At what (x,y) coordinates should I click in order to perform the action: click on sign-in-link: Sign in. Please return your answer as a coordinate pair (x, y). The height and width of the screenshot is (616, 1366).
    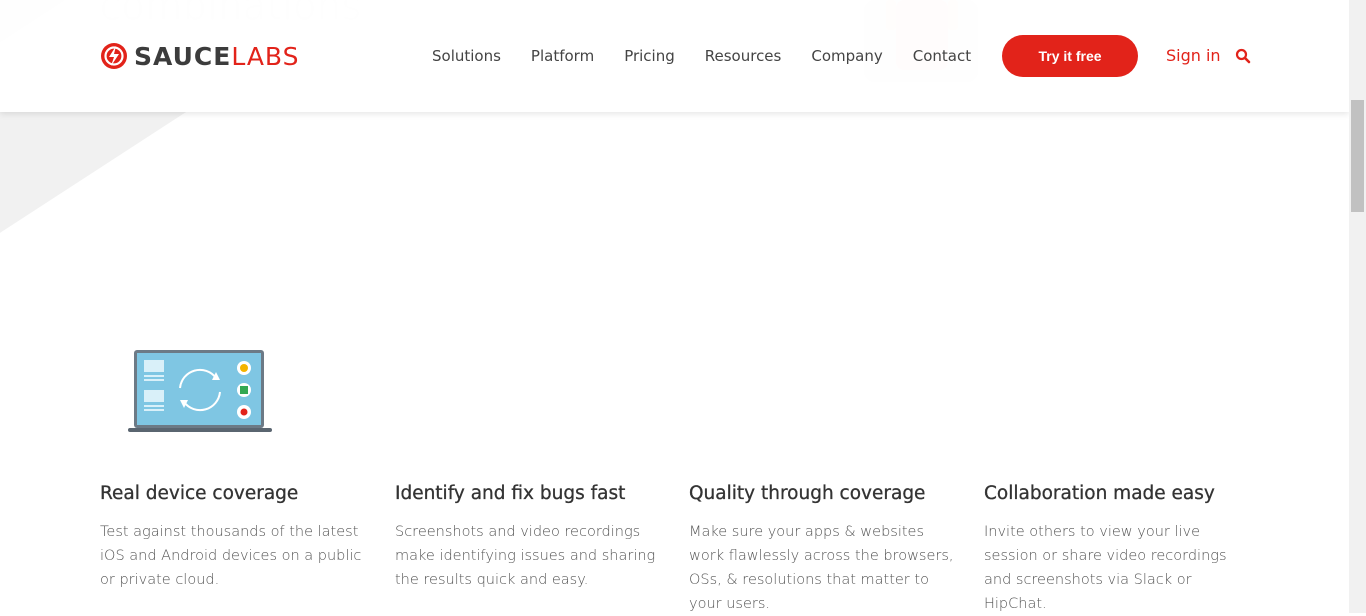
    Looking at the image, I should click on (1193, 55).